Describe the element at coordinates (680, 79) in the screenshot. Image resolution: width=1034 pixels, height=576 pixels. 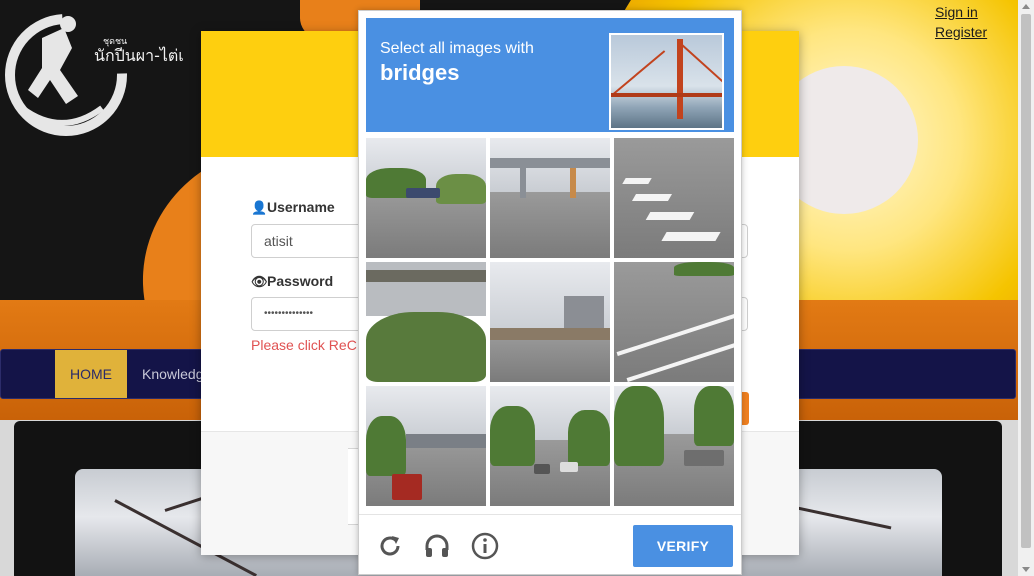
I see `bridge-tower` at that location.